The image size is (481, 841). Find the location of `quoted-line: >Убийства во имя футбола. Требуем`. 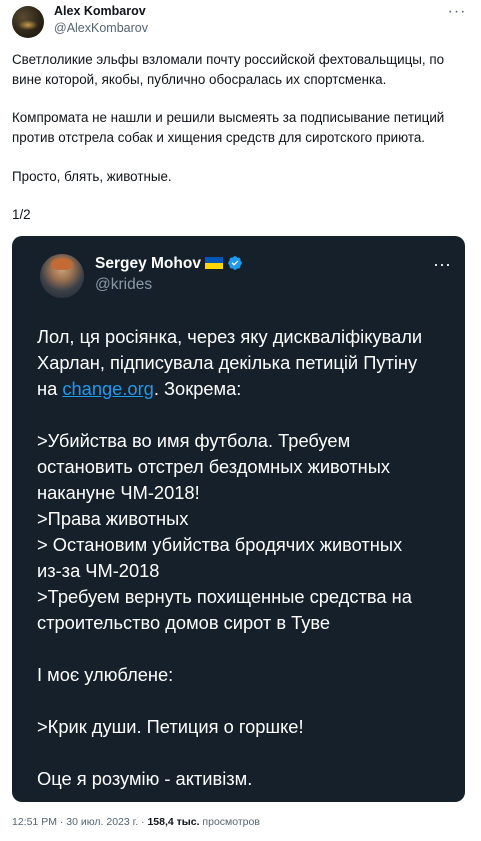

quoted-line: >Убийства во имя футбола. Требуем is located at coordinates (194, 440).